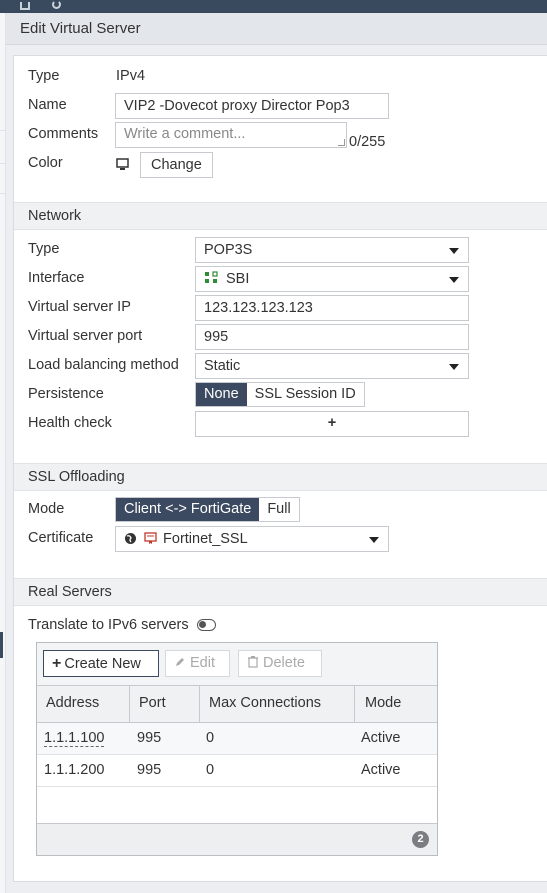 The width and height of the screenshot is (547, 893). Describe the element at coordinates (332, 250) in the screenshot. I see `network-type-select: POP3S` at that location.